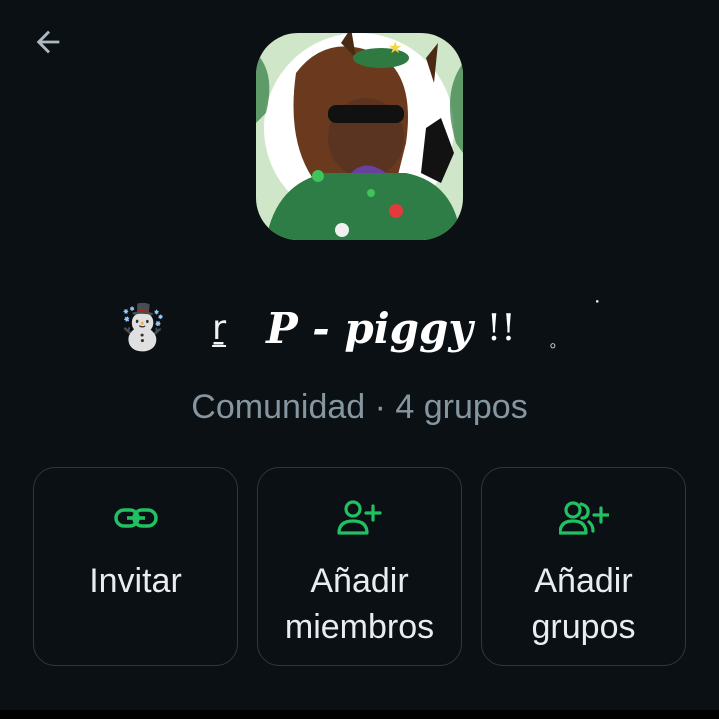 This screenshot has width=719, height=719. What do you see at coordinates (359, 604) in the screenshot?
I see `add-members-label: Añadir miembros` at bounding box center [359, 604].